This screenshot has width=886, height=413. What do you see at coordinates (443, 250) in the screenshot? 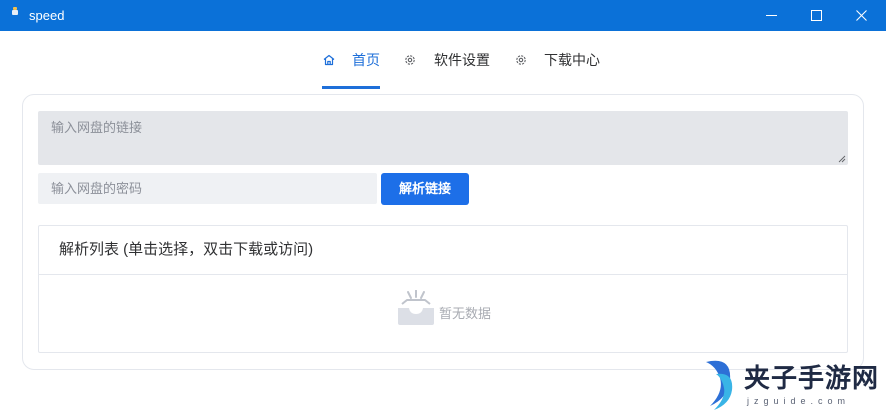
I see `list-header: 解析列表 (单击选择，双击下载或访问)` at bounding box center [443, 250].